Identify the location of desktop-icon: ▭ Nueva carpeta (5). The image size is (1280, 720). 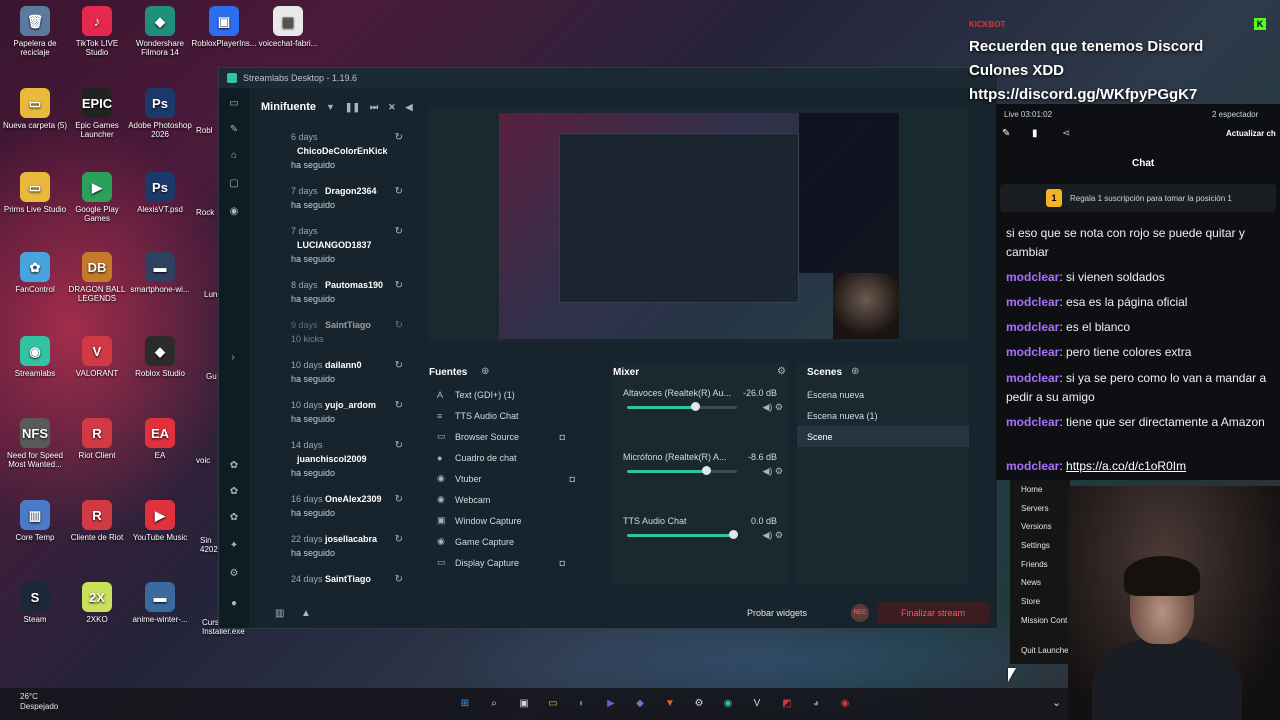
(35, 109).